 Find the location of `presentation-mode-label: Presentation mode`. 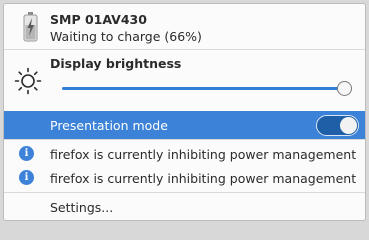

presentation-mode-label: Presentation mode is located at coordinates (109, 125).